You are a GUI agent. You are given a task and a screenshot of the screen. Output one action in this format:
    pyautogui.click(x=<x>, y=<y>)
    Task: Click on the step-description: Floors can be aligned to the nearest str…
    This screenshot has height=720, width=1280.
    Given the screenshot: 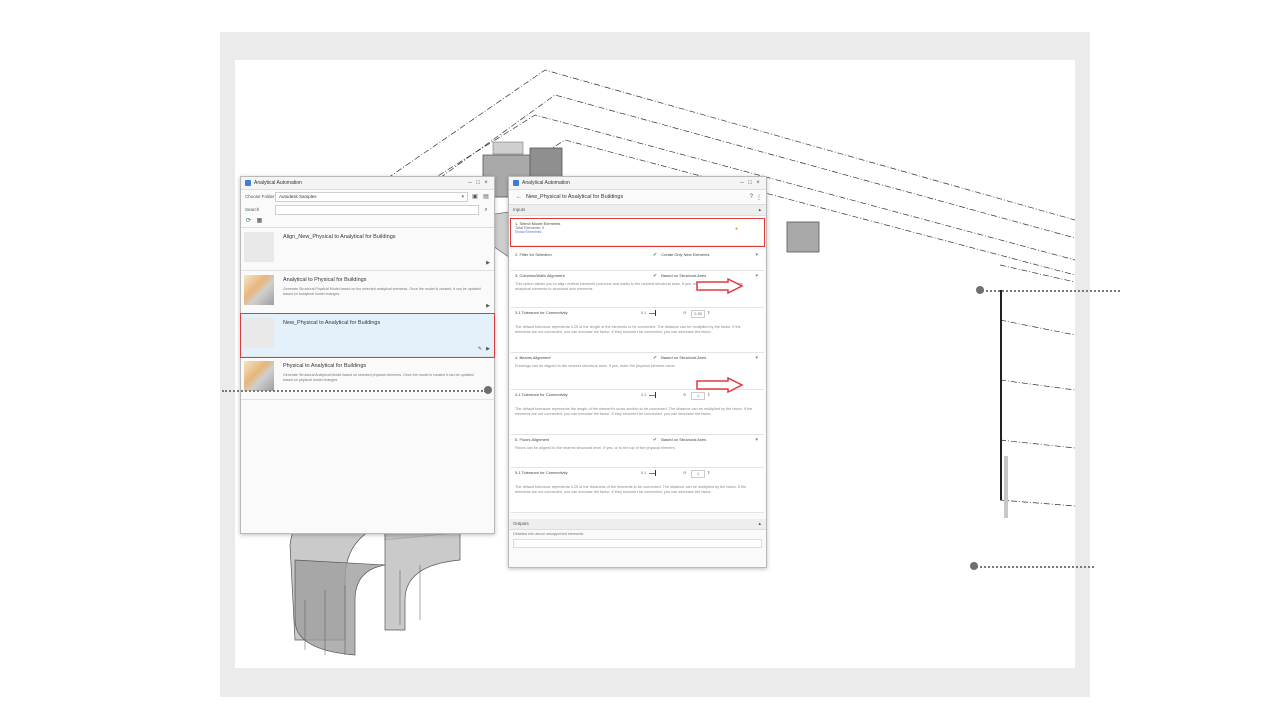 What is the action you would take?
    pyautogui.click(x=595, y=448)
    